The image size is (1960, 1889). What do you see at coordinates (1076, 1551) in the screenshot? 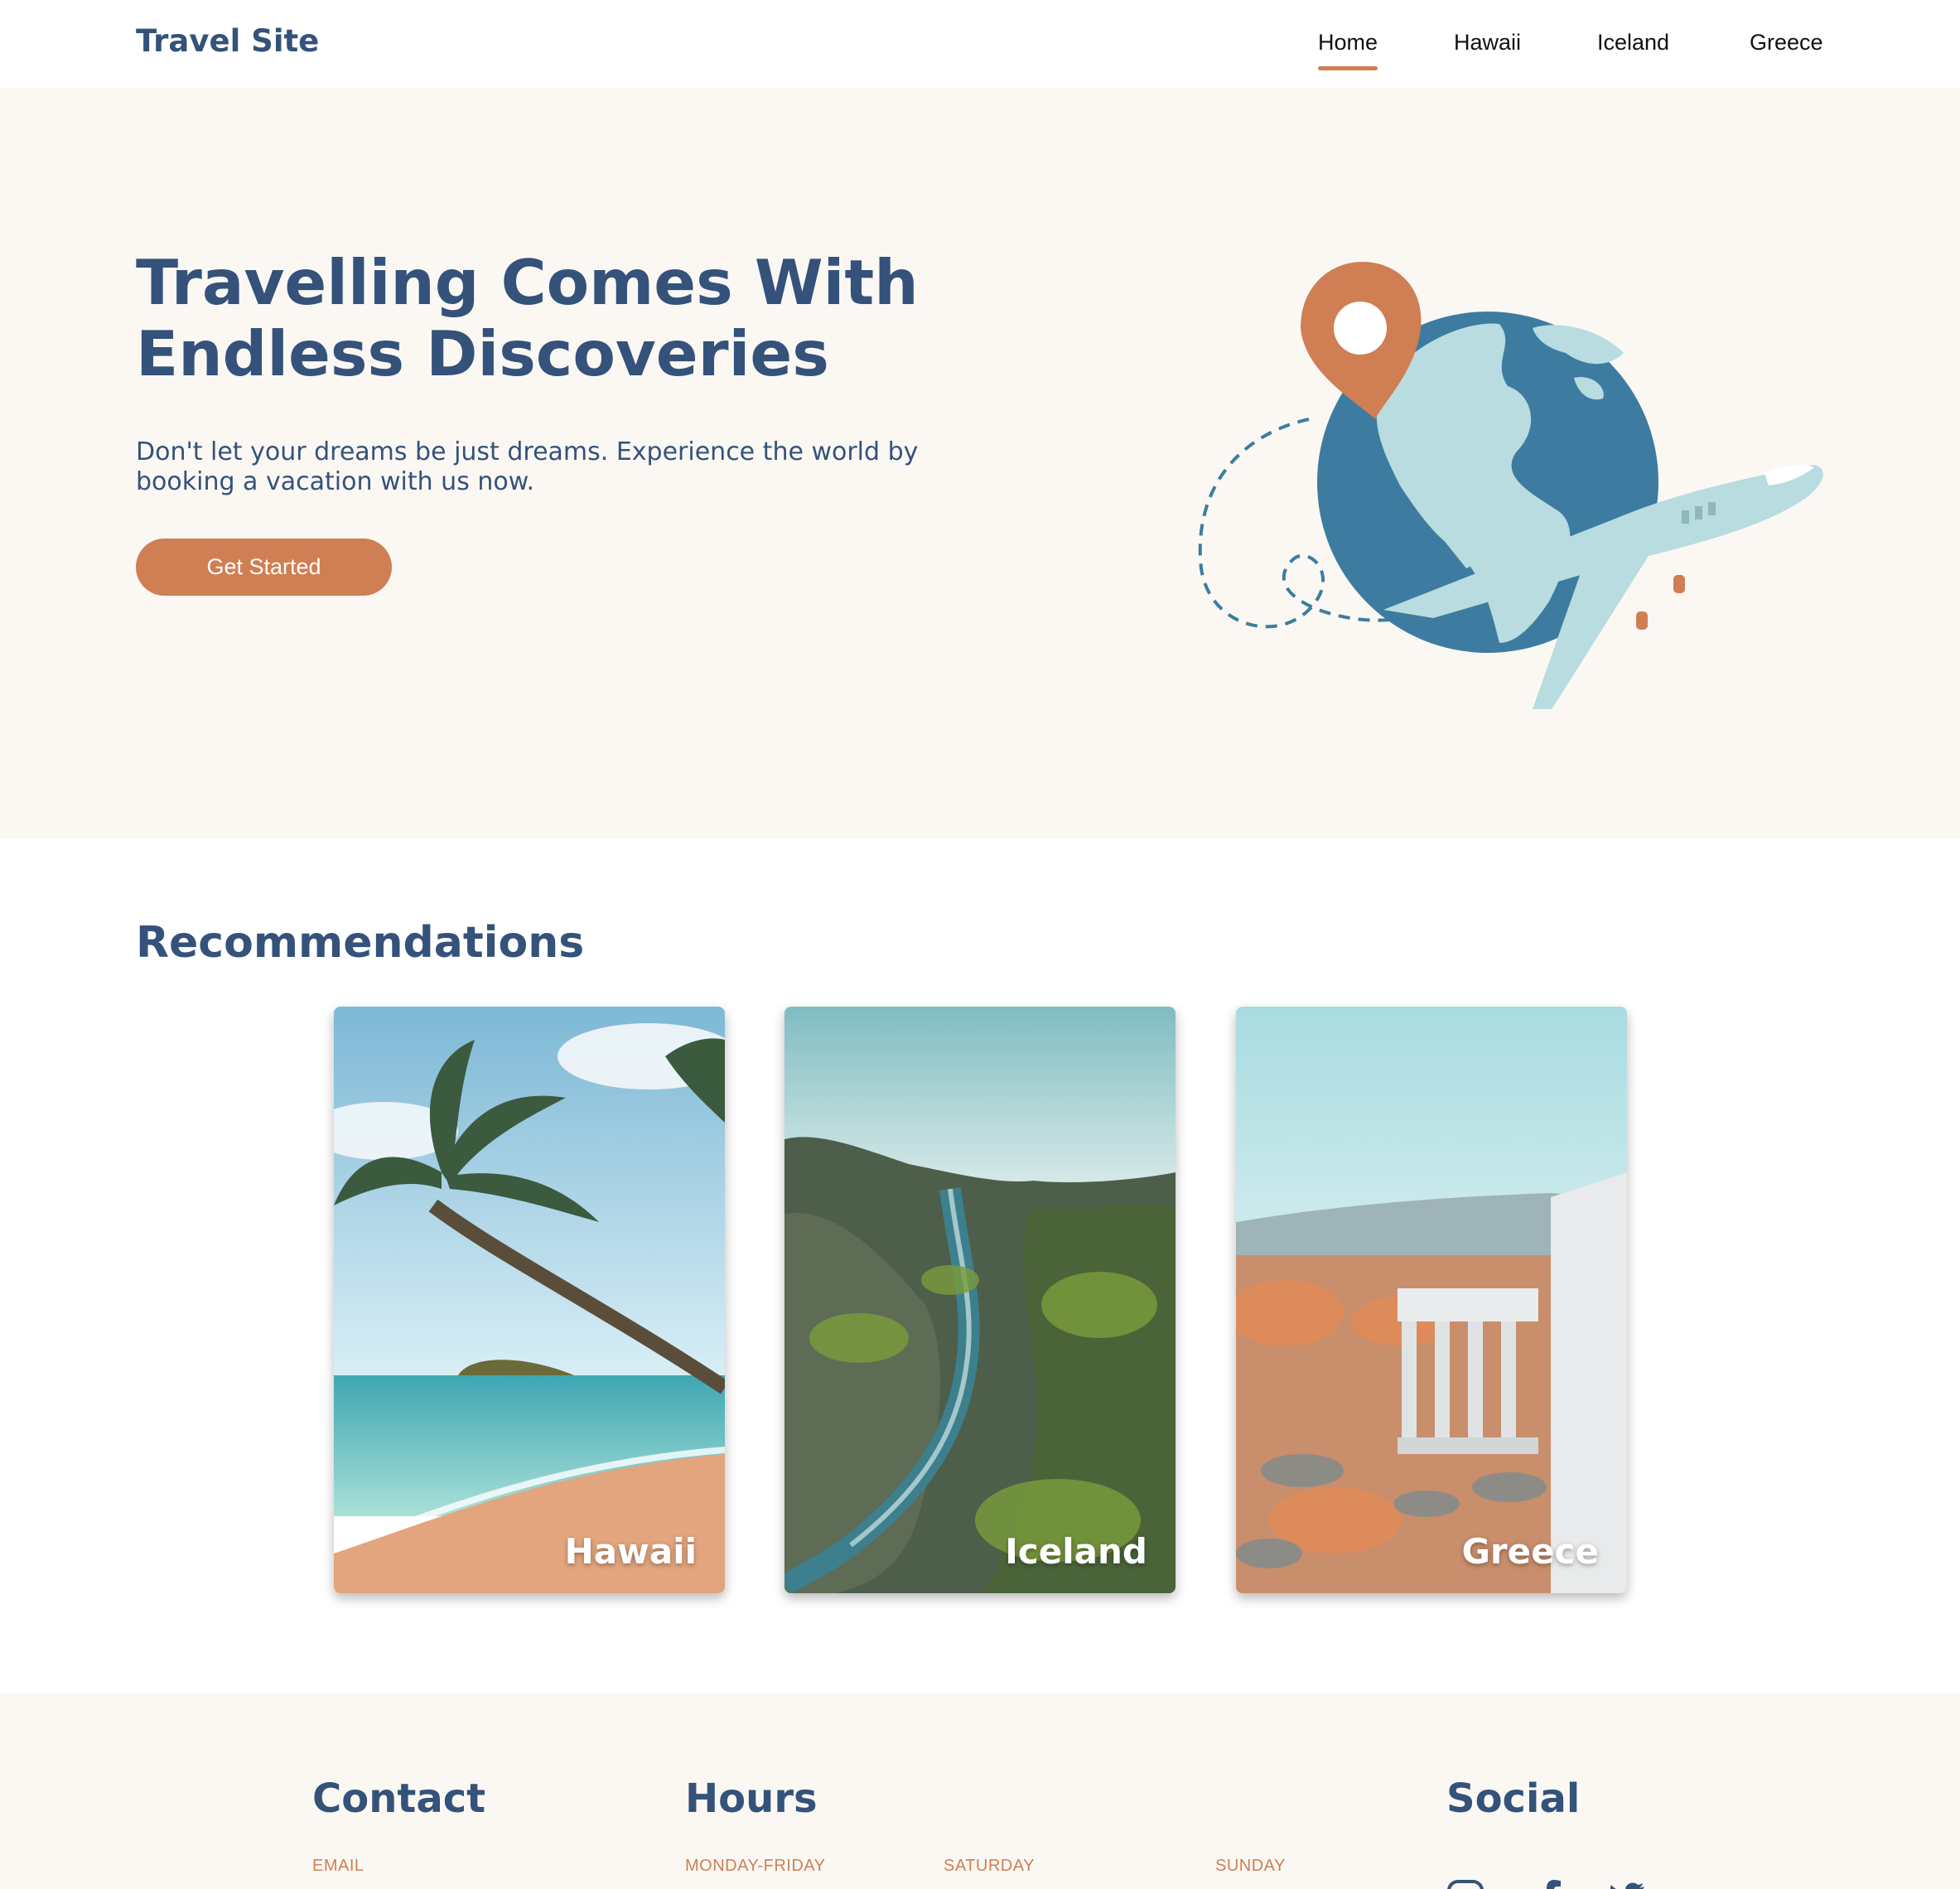
I see `card-label-iceland: Iceland` at bounding box center [1076, 1551].